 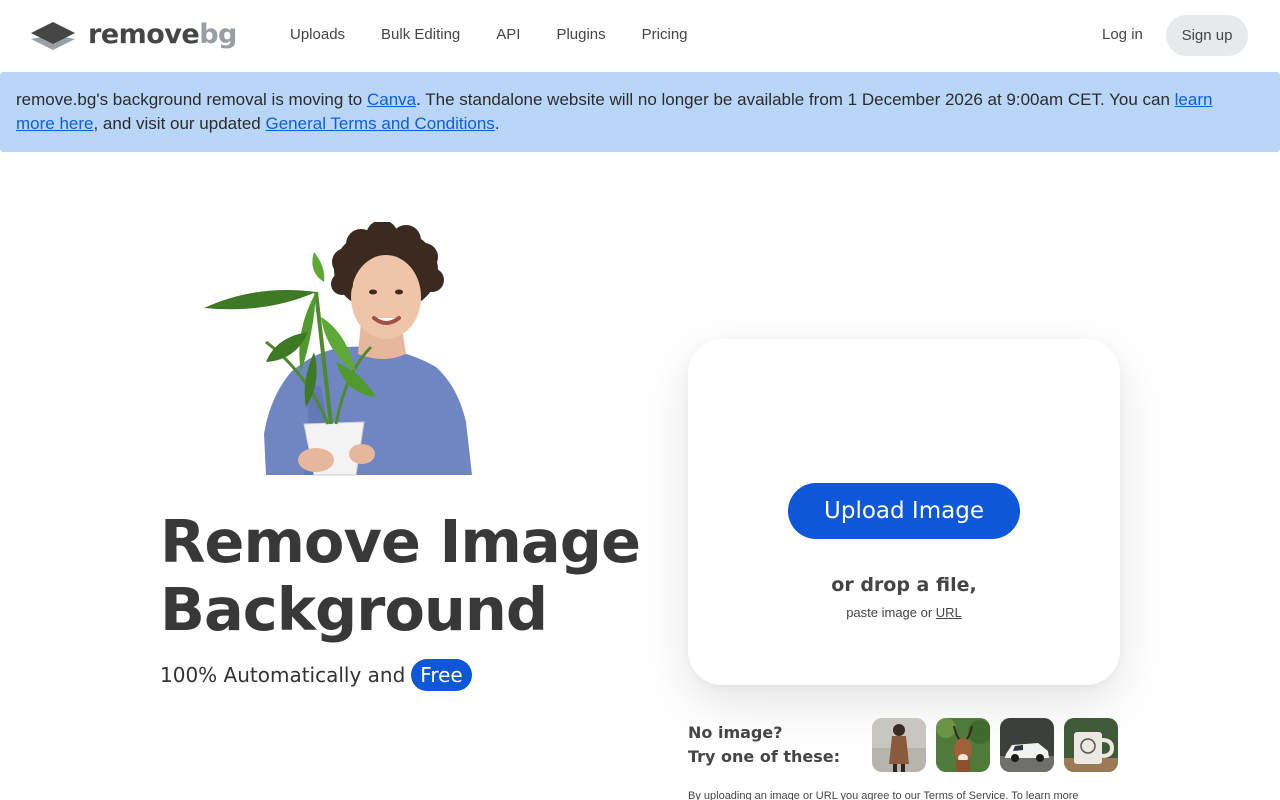 I want to click on paste-hint: paste image or URL, so click(x=904, y=613).